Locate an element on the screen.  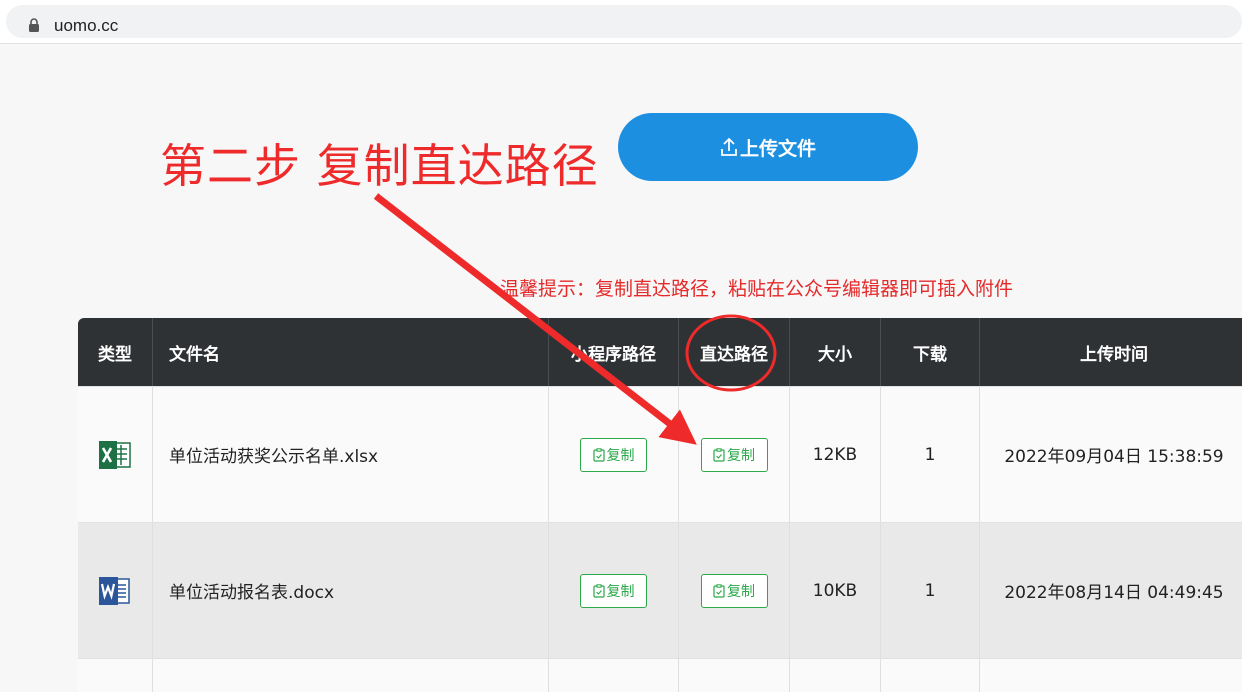
header-type: 类型 is located at coordinates (115, 352).